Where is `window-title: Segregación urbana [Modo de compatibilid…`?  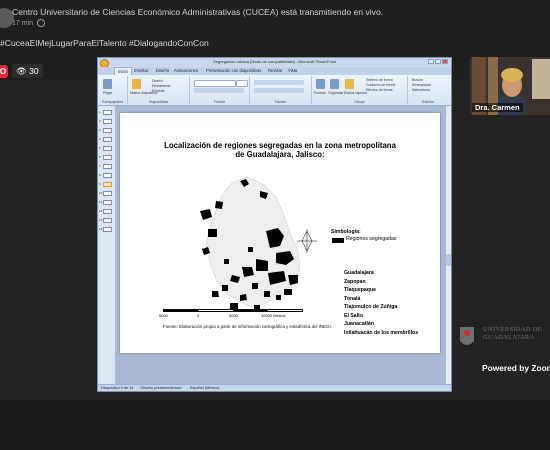 window-title: Segregación urbana [Modo de compatibilid… is located at coordinates (274, 61).